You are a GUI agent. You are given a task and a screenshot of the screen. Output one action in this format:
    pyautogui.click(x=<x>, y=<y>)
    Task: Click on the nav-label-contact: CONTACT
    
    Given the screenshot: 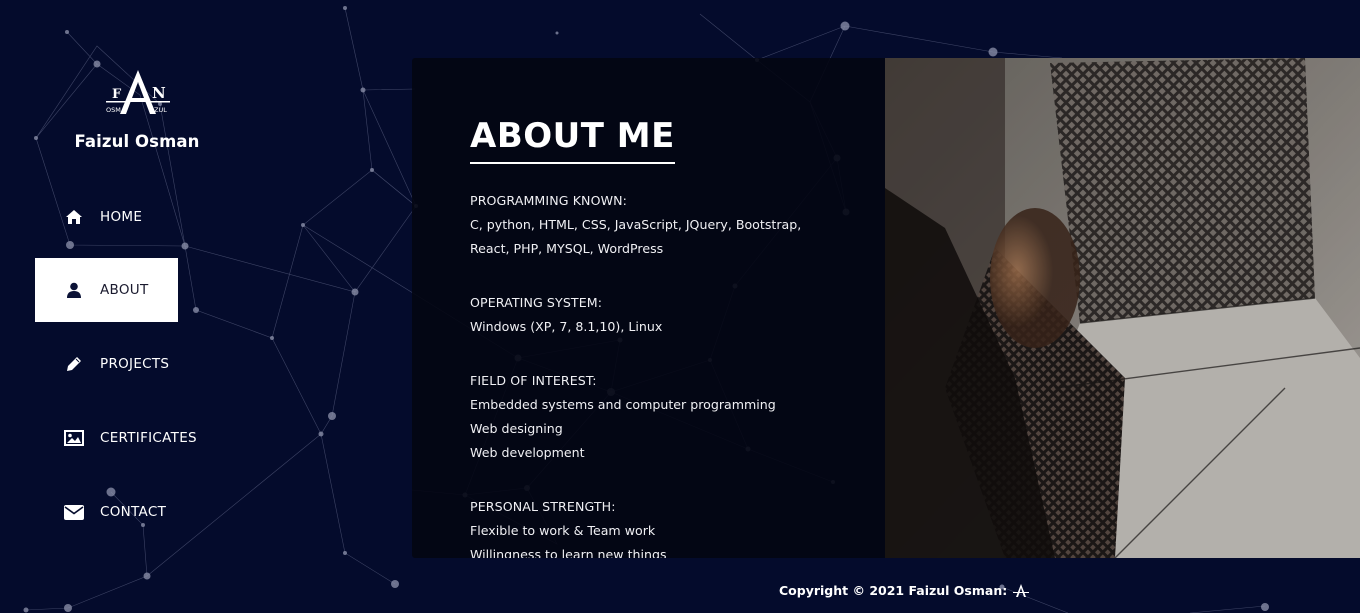 What is the action you would take?
    pyautogui.click(x=133, y=512)
    